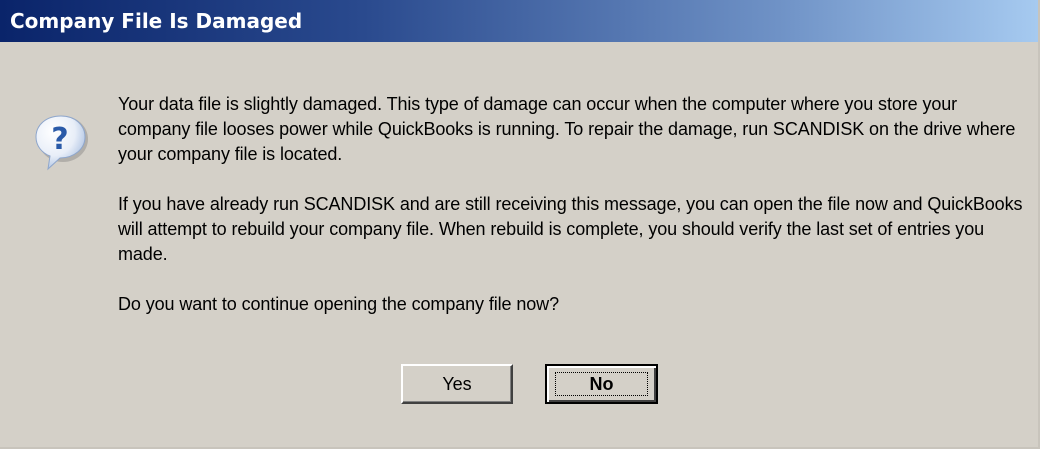 This screenshot has width=1042, height=451. I want to click on no-button: No, so click(601, 384).